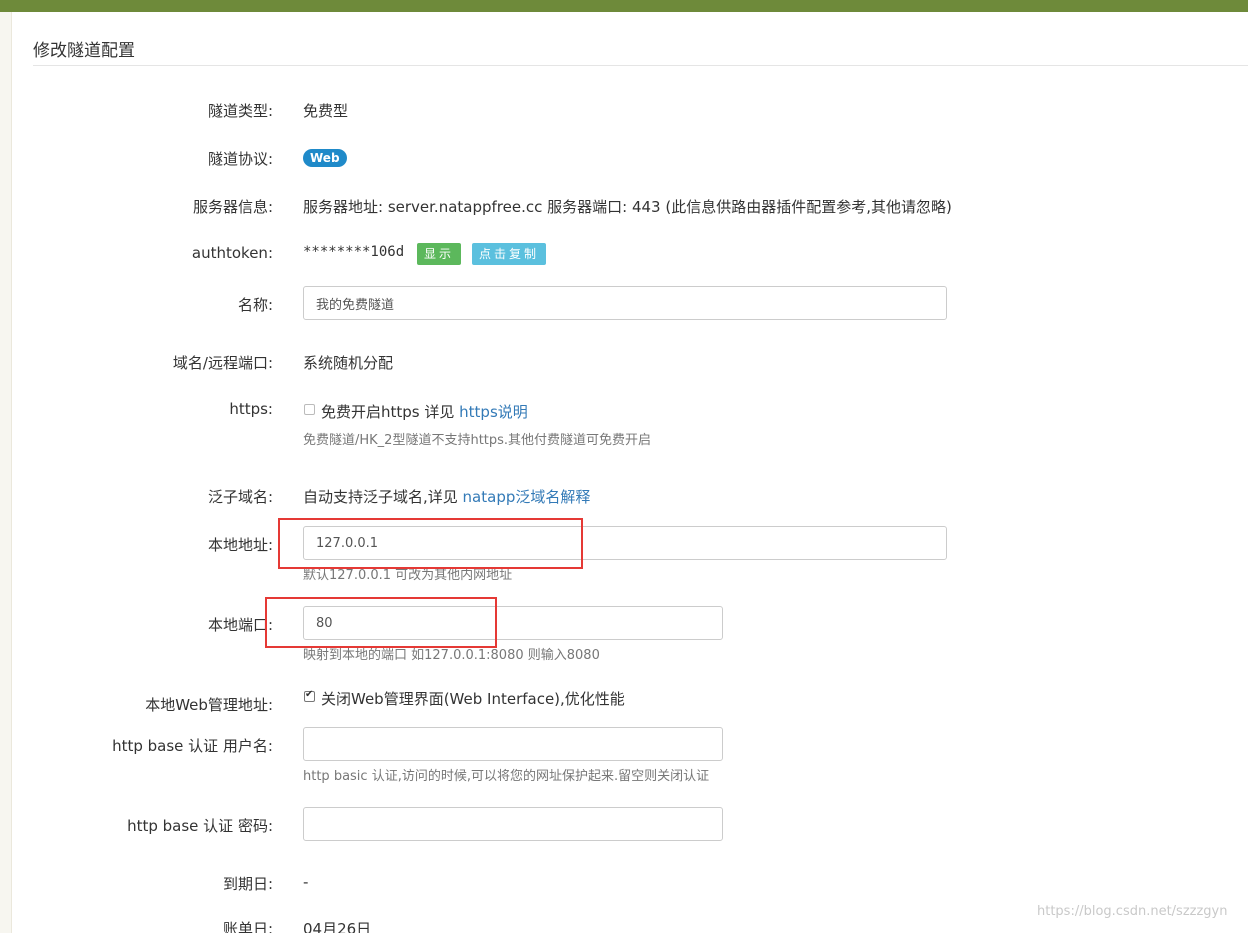  What do you see at coordinates (348, 363) in the screenshot?
I see `domain-value: 系统随机分配` at bounding box center [348, 363].